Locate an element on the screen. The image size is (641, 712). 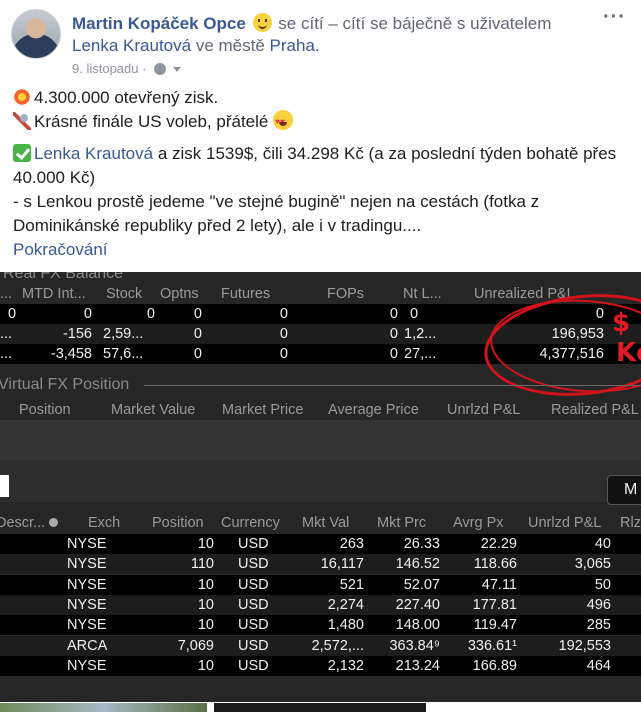
sort-icon is located at coordinates (54, 522).